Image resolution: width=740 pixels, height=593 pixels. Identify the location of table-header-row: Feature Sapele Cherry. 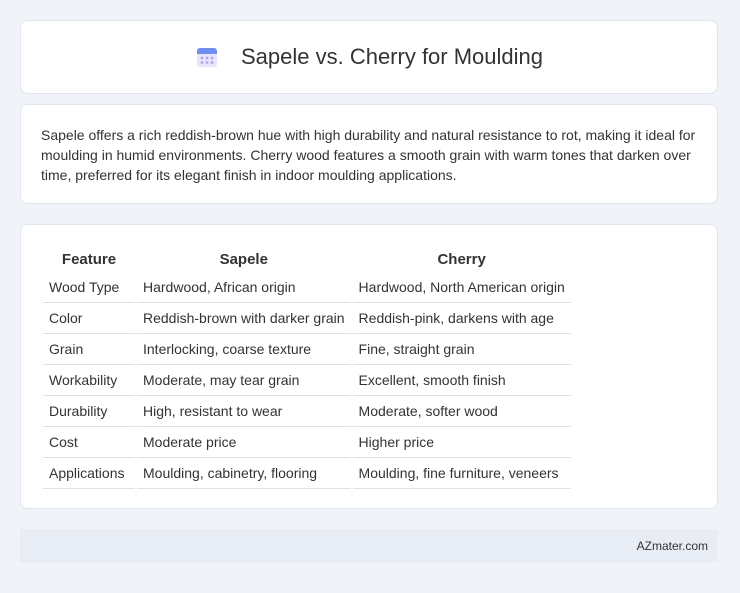
(307, 257).